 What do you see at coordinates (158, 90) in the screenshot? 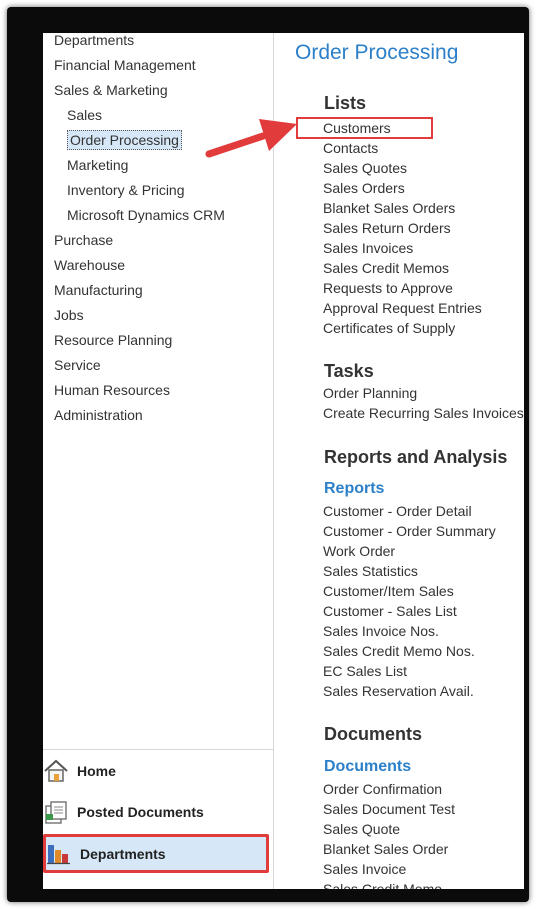
I see `nav-item-sales-marketing: Sales & Marketing` at bounding box center [158, 90].